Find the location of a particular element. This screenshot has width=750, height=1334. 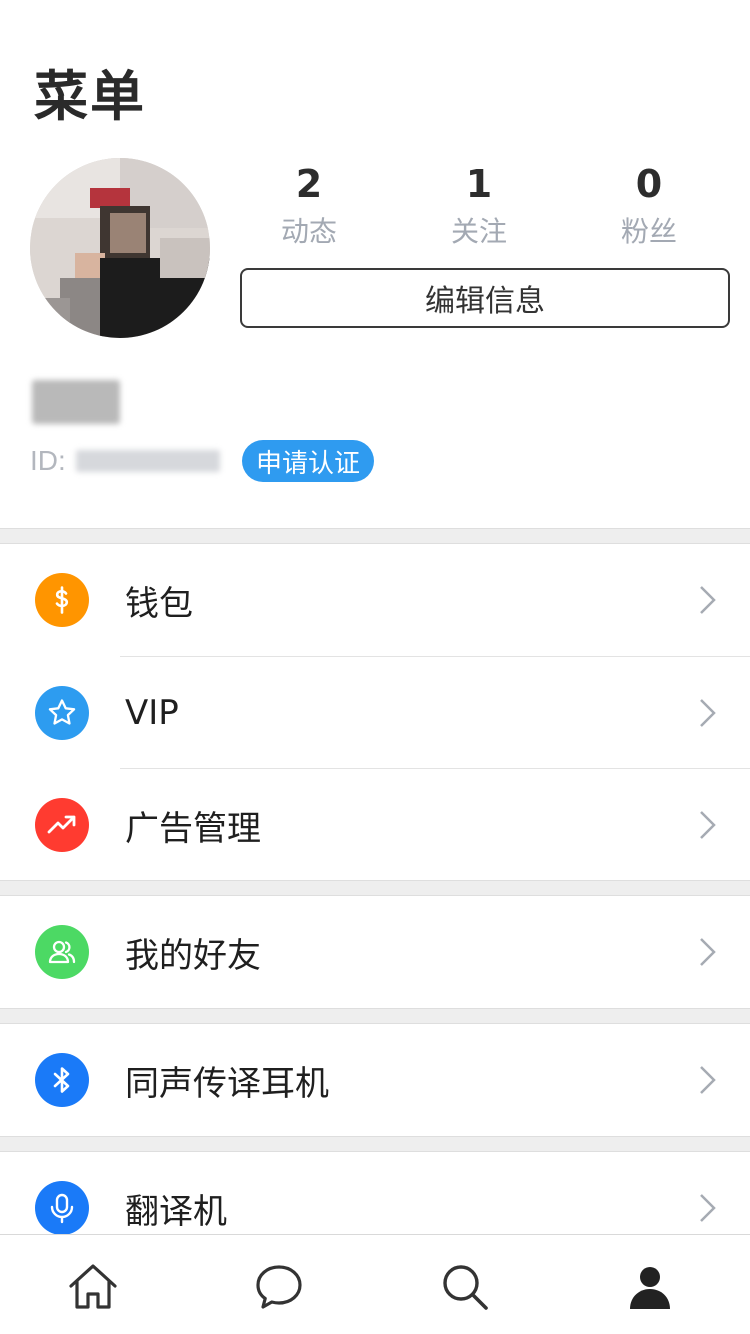

avatar-image is located at coordinates (120, 248).